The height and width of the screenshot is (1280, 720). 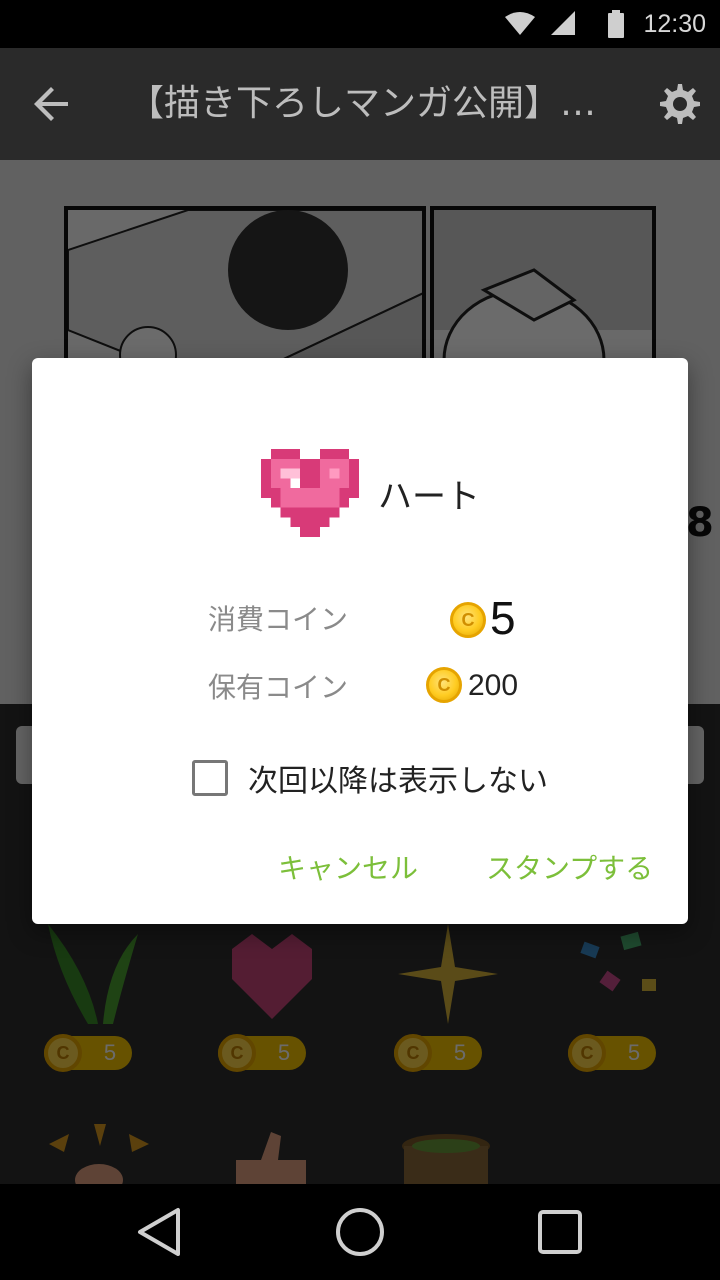 I want to click on gear-icon, so click(x=680, y=104).